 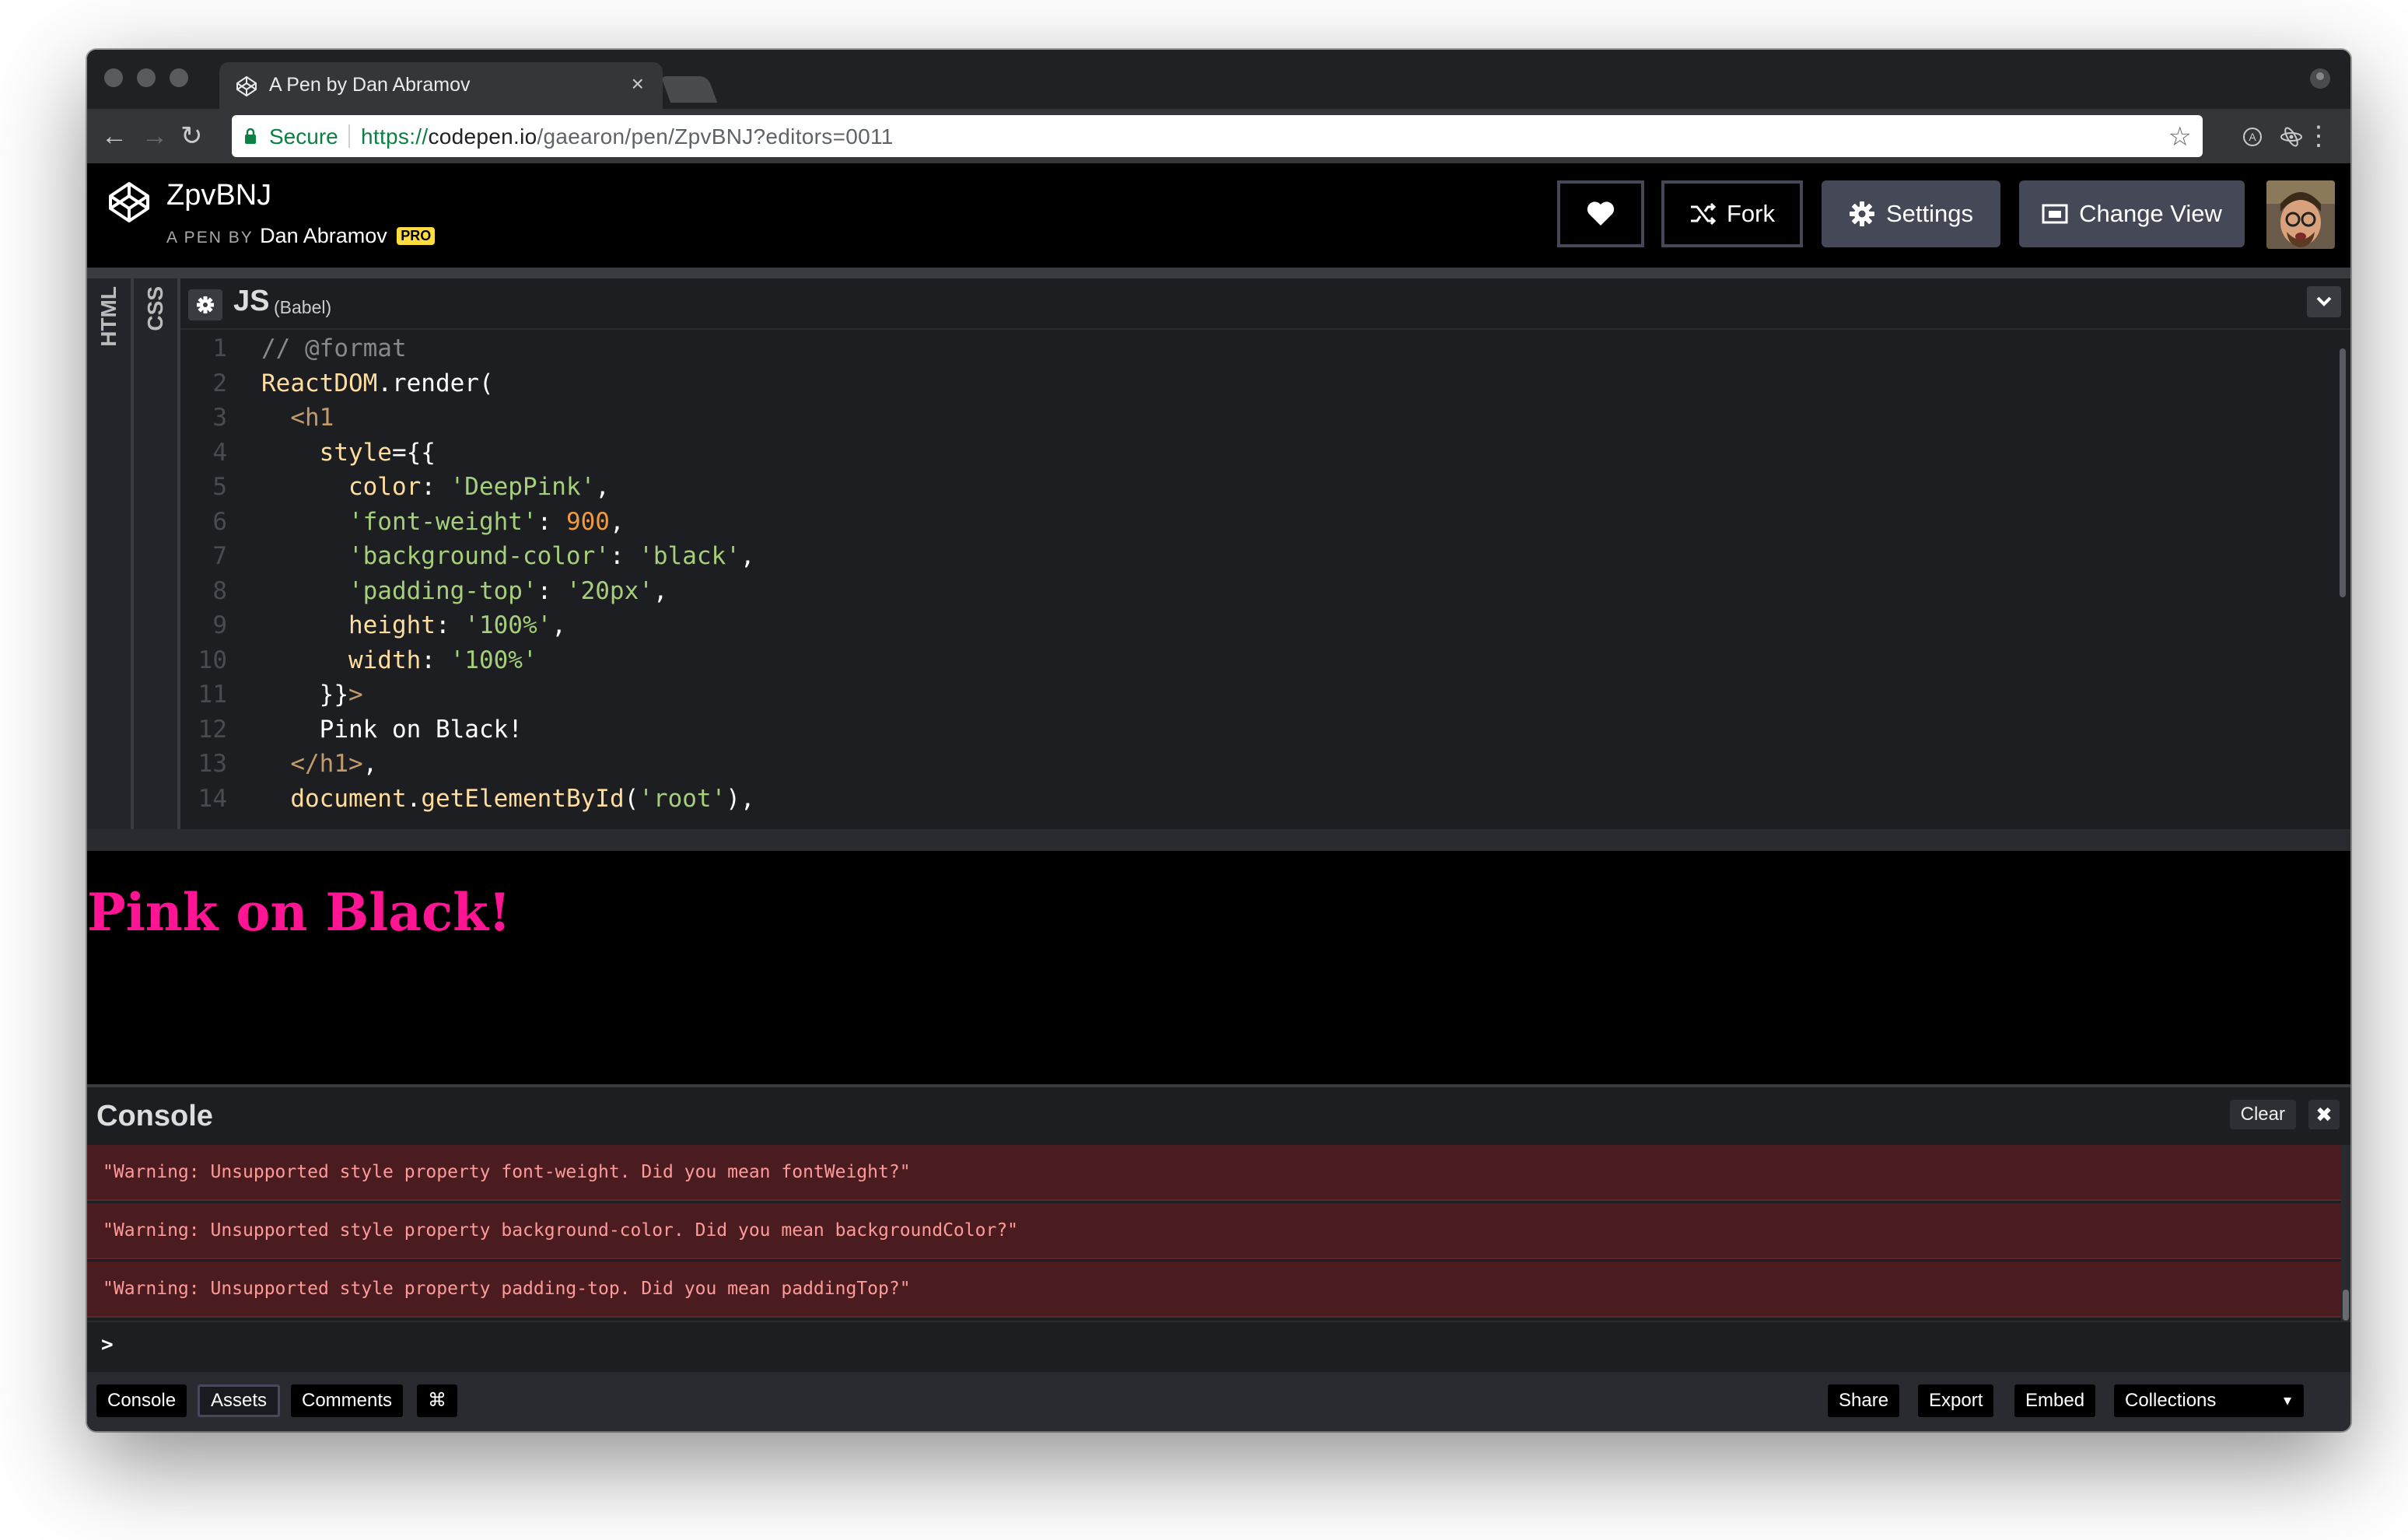 I want to click on line-number: 4, so click(x=219, y=453).